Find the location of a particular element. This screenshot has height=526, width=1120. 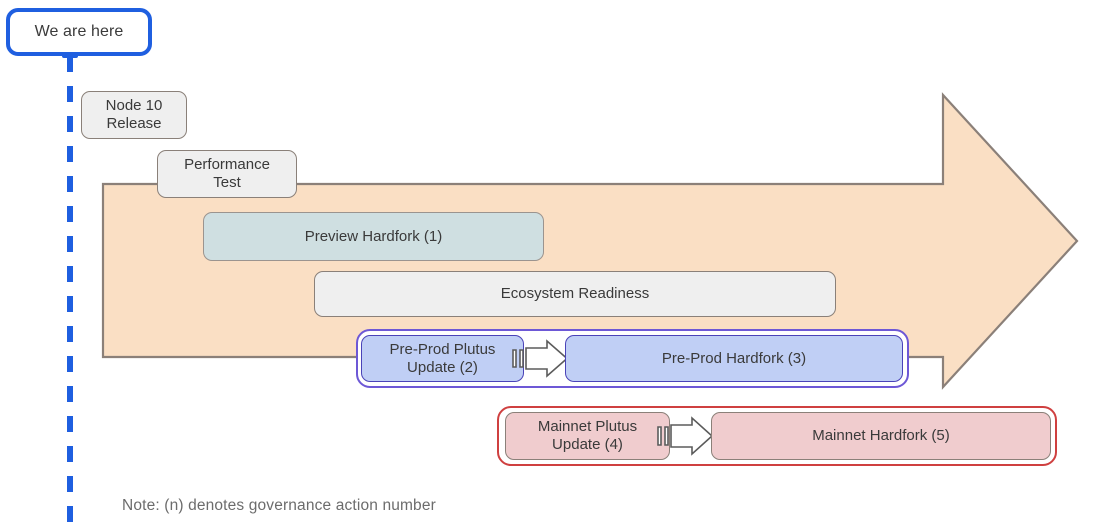

milestone-label: Pre-Prod Hardfork (3) is located at coordinates (734, 358).